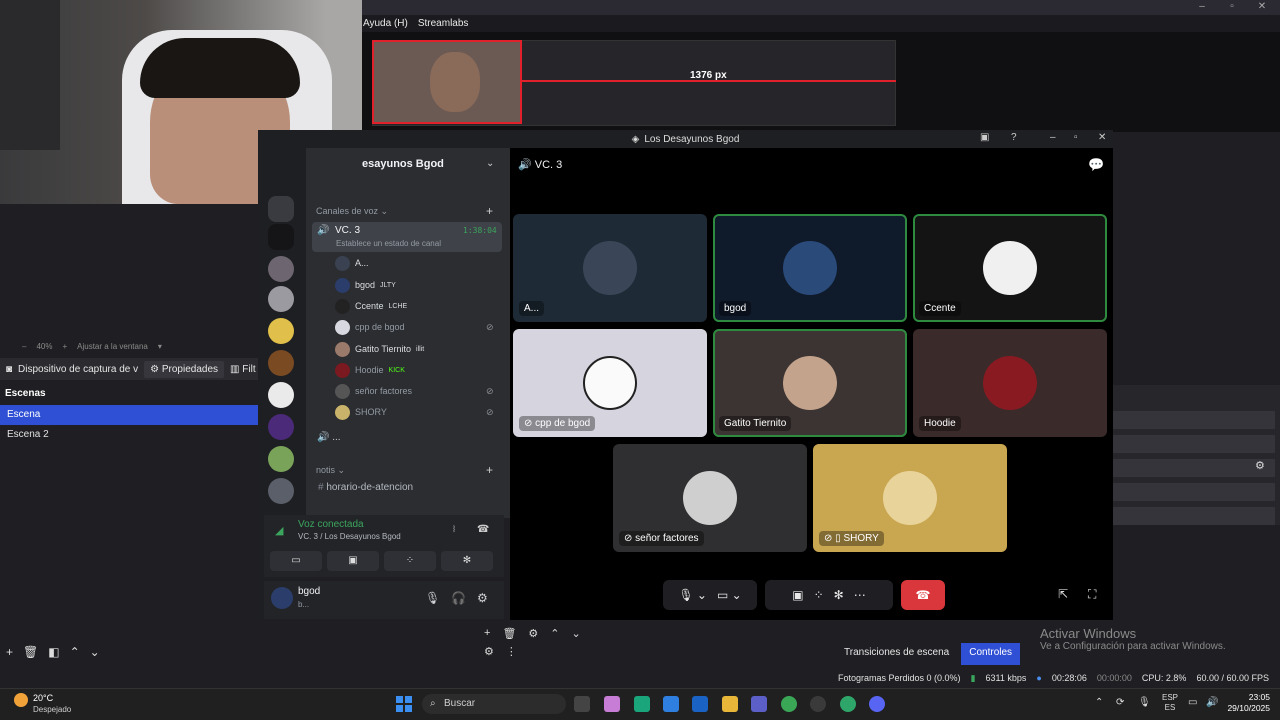  What do you see at coordinates (130, 435) in the screenshot?
I see `scene-item: Escena 2` at bounding box center [130, 435].